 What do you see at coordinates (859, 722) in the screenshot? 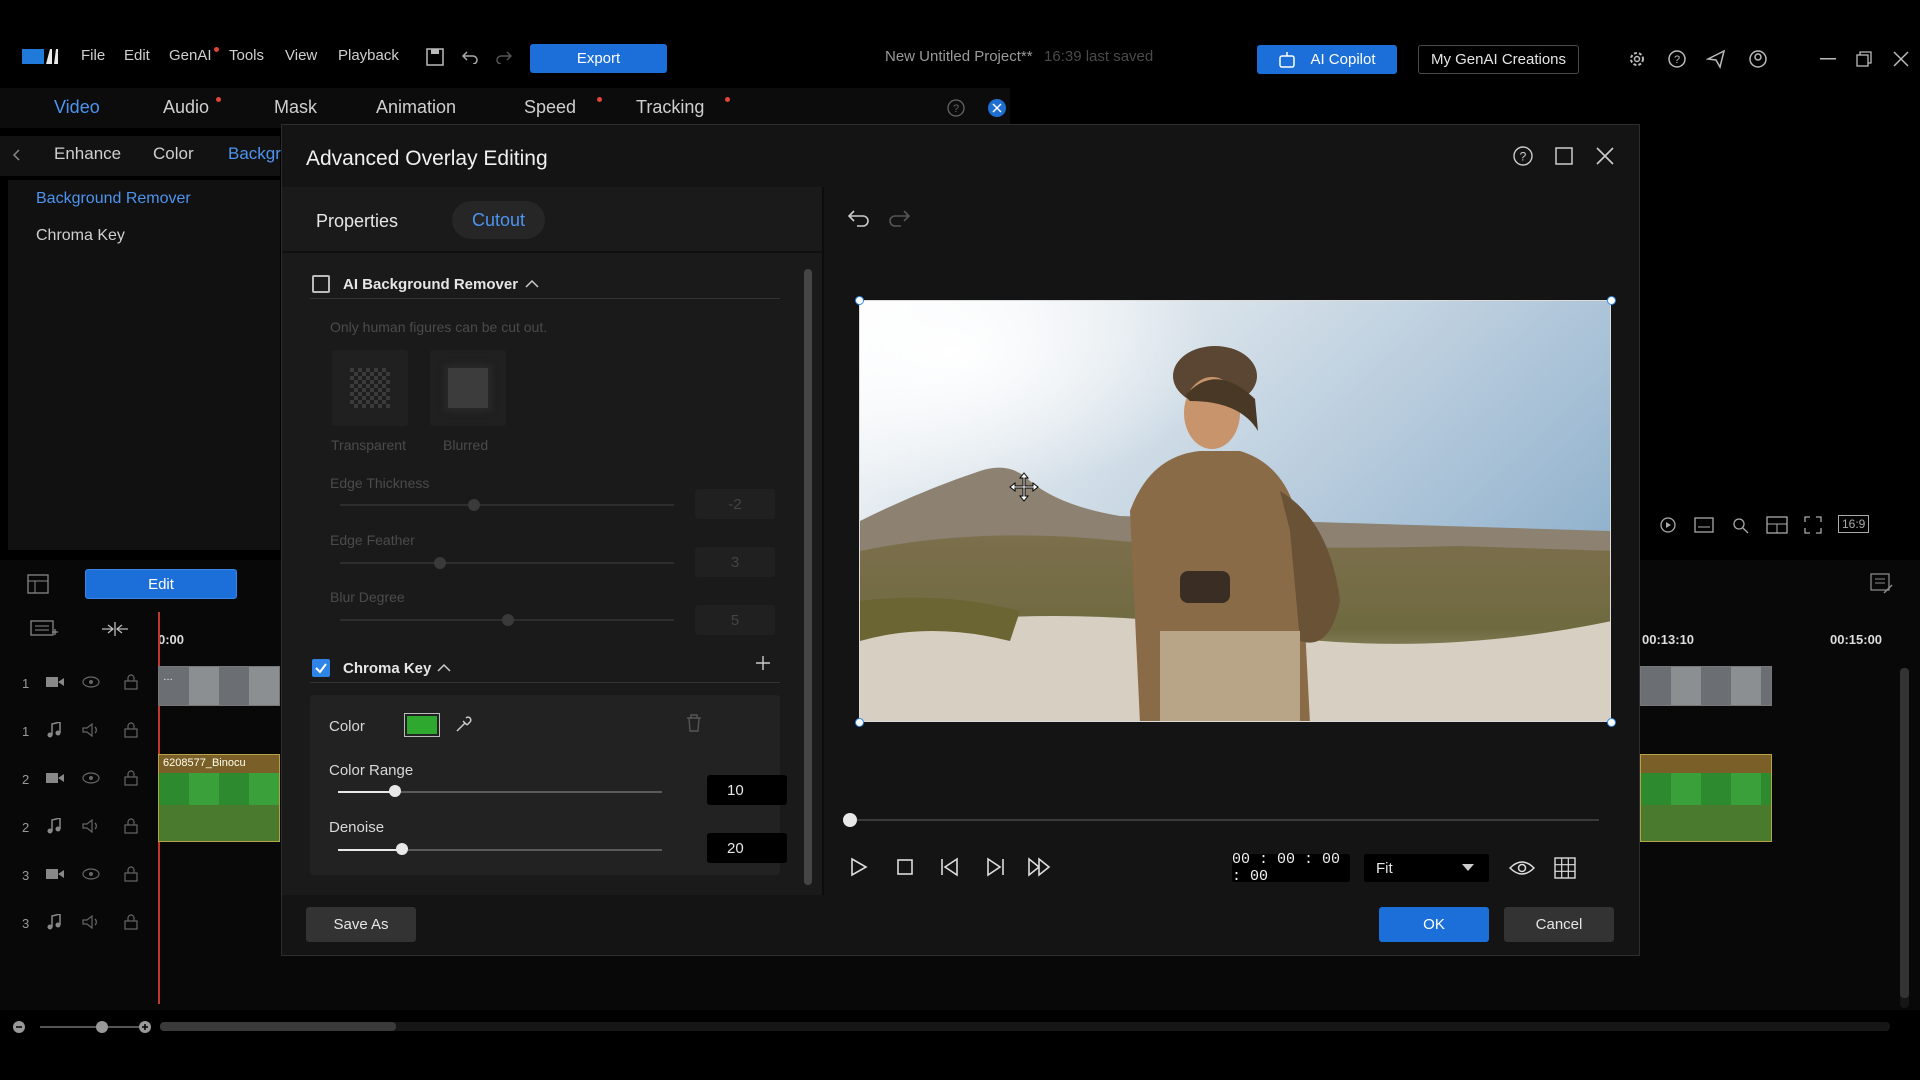
I see `resize-handle-bottom-left` at bounding box center [859, 722].